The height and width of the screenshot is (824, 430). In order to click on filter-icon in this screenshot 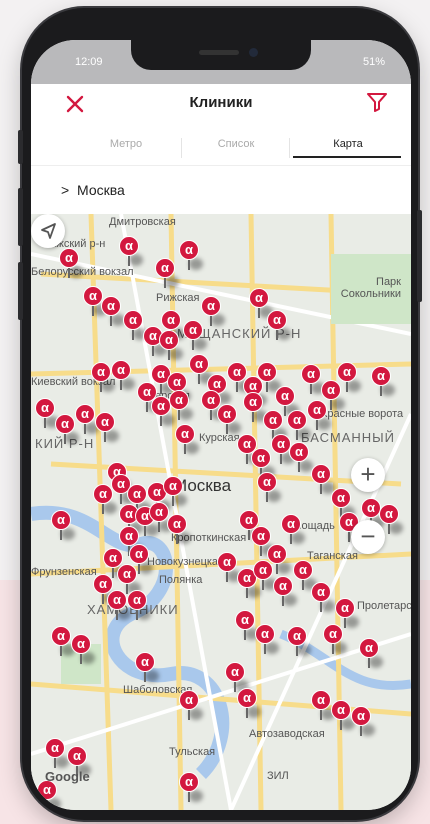, I will do `click(377, 102)`.